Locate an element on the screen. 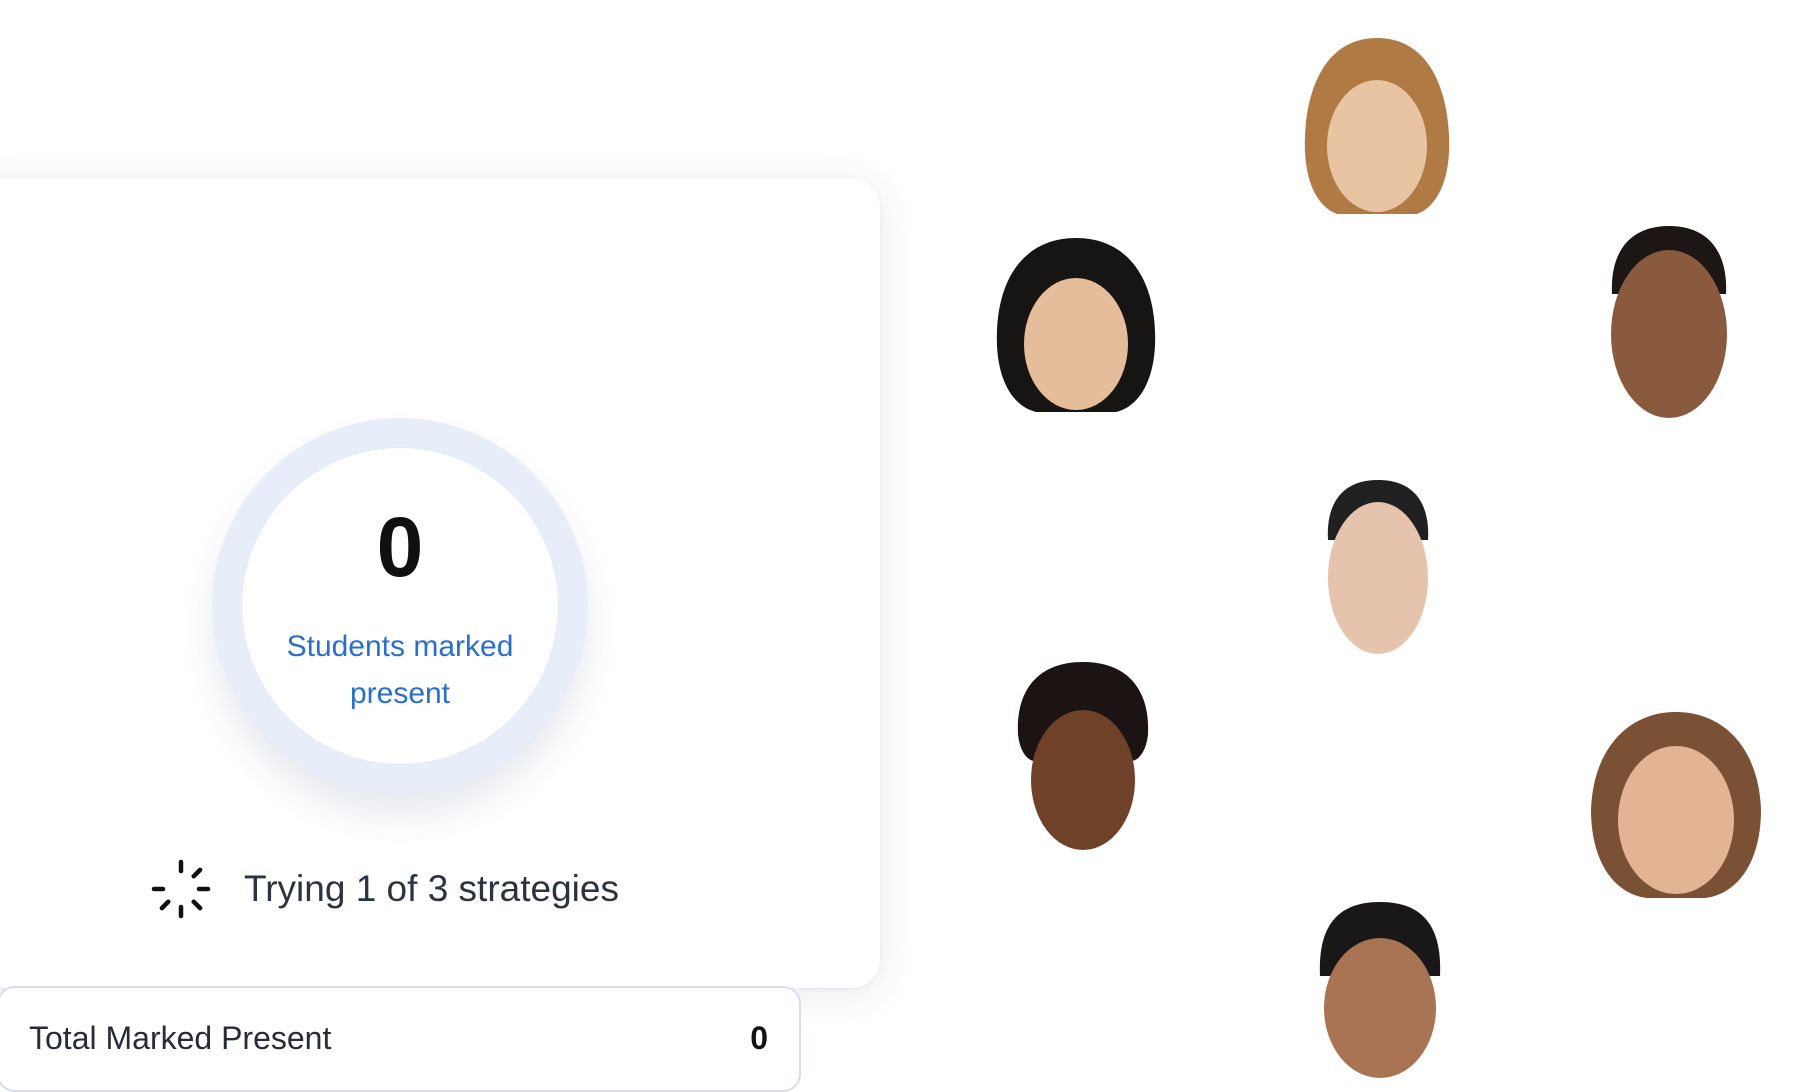 This screenshot has height=1092, width=1800. loading-spinner-icon is located at coordinates (181, 889).